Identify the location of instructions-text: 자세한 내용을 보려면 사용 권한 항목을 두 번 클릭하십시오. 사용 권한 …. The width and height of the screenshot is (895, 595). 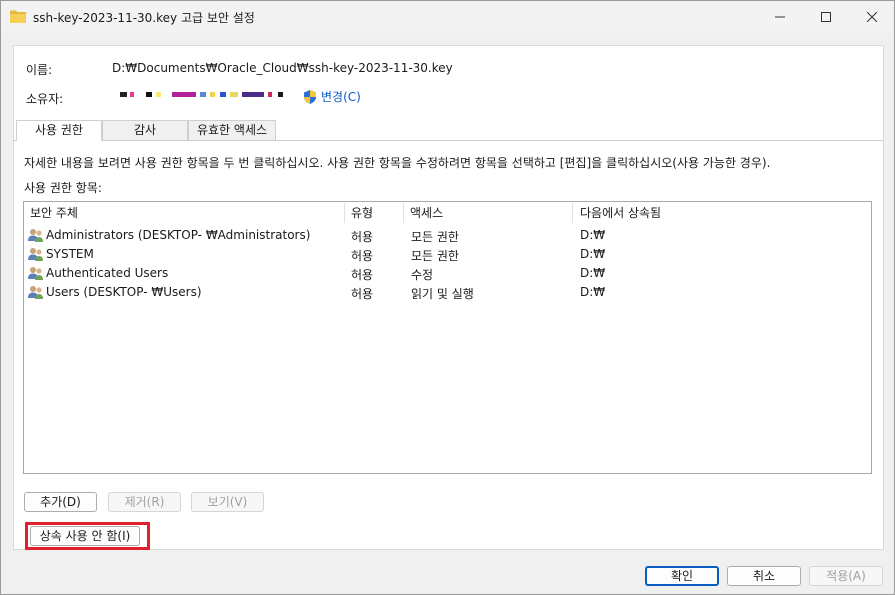
(397, 163).